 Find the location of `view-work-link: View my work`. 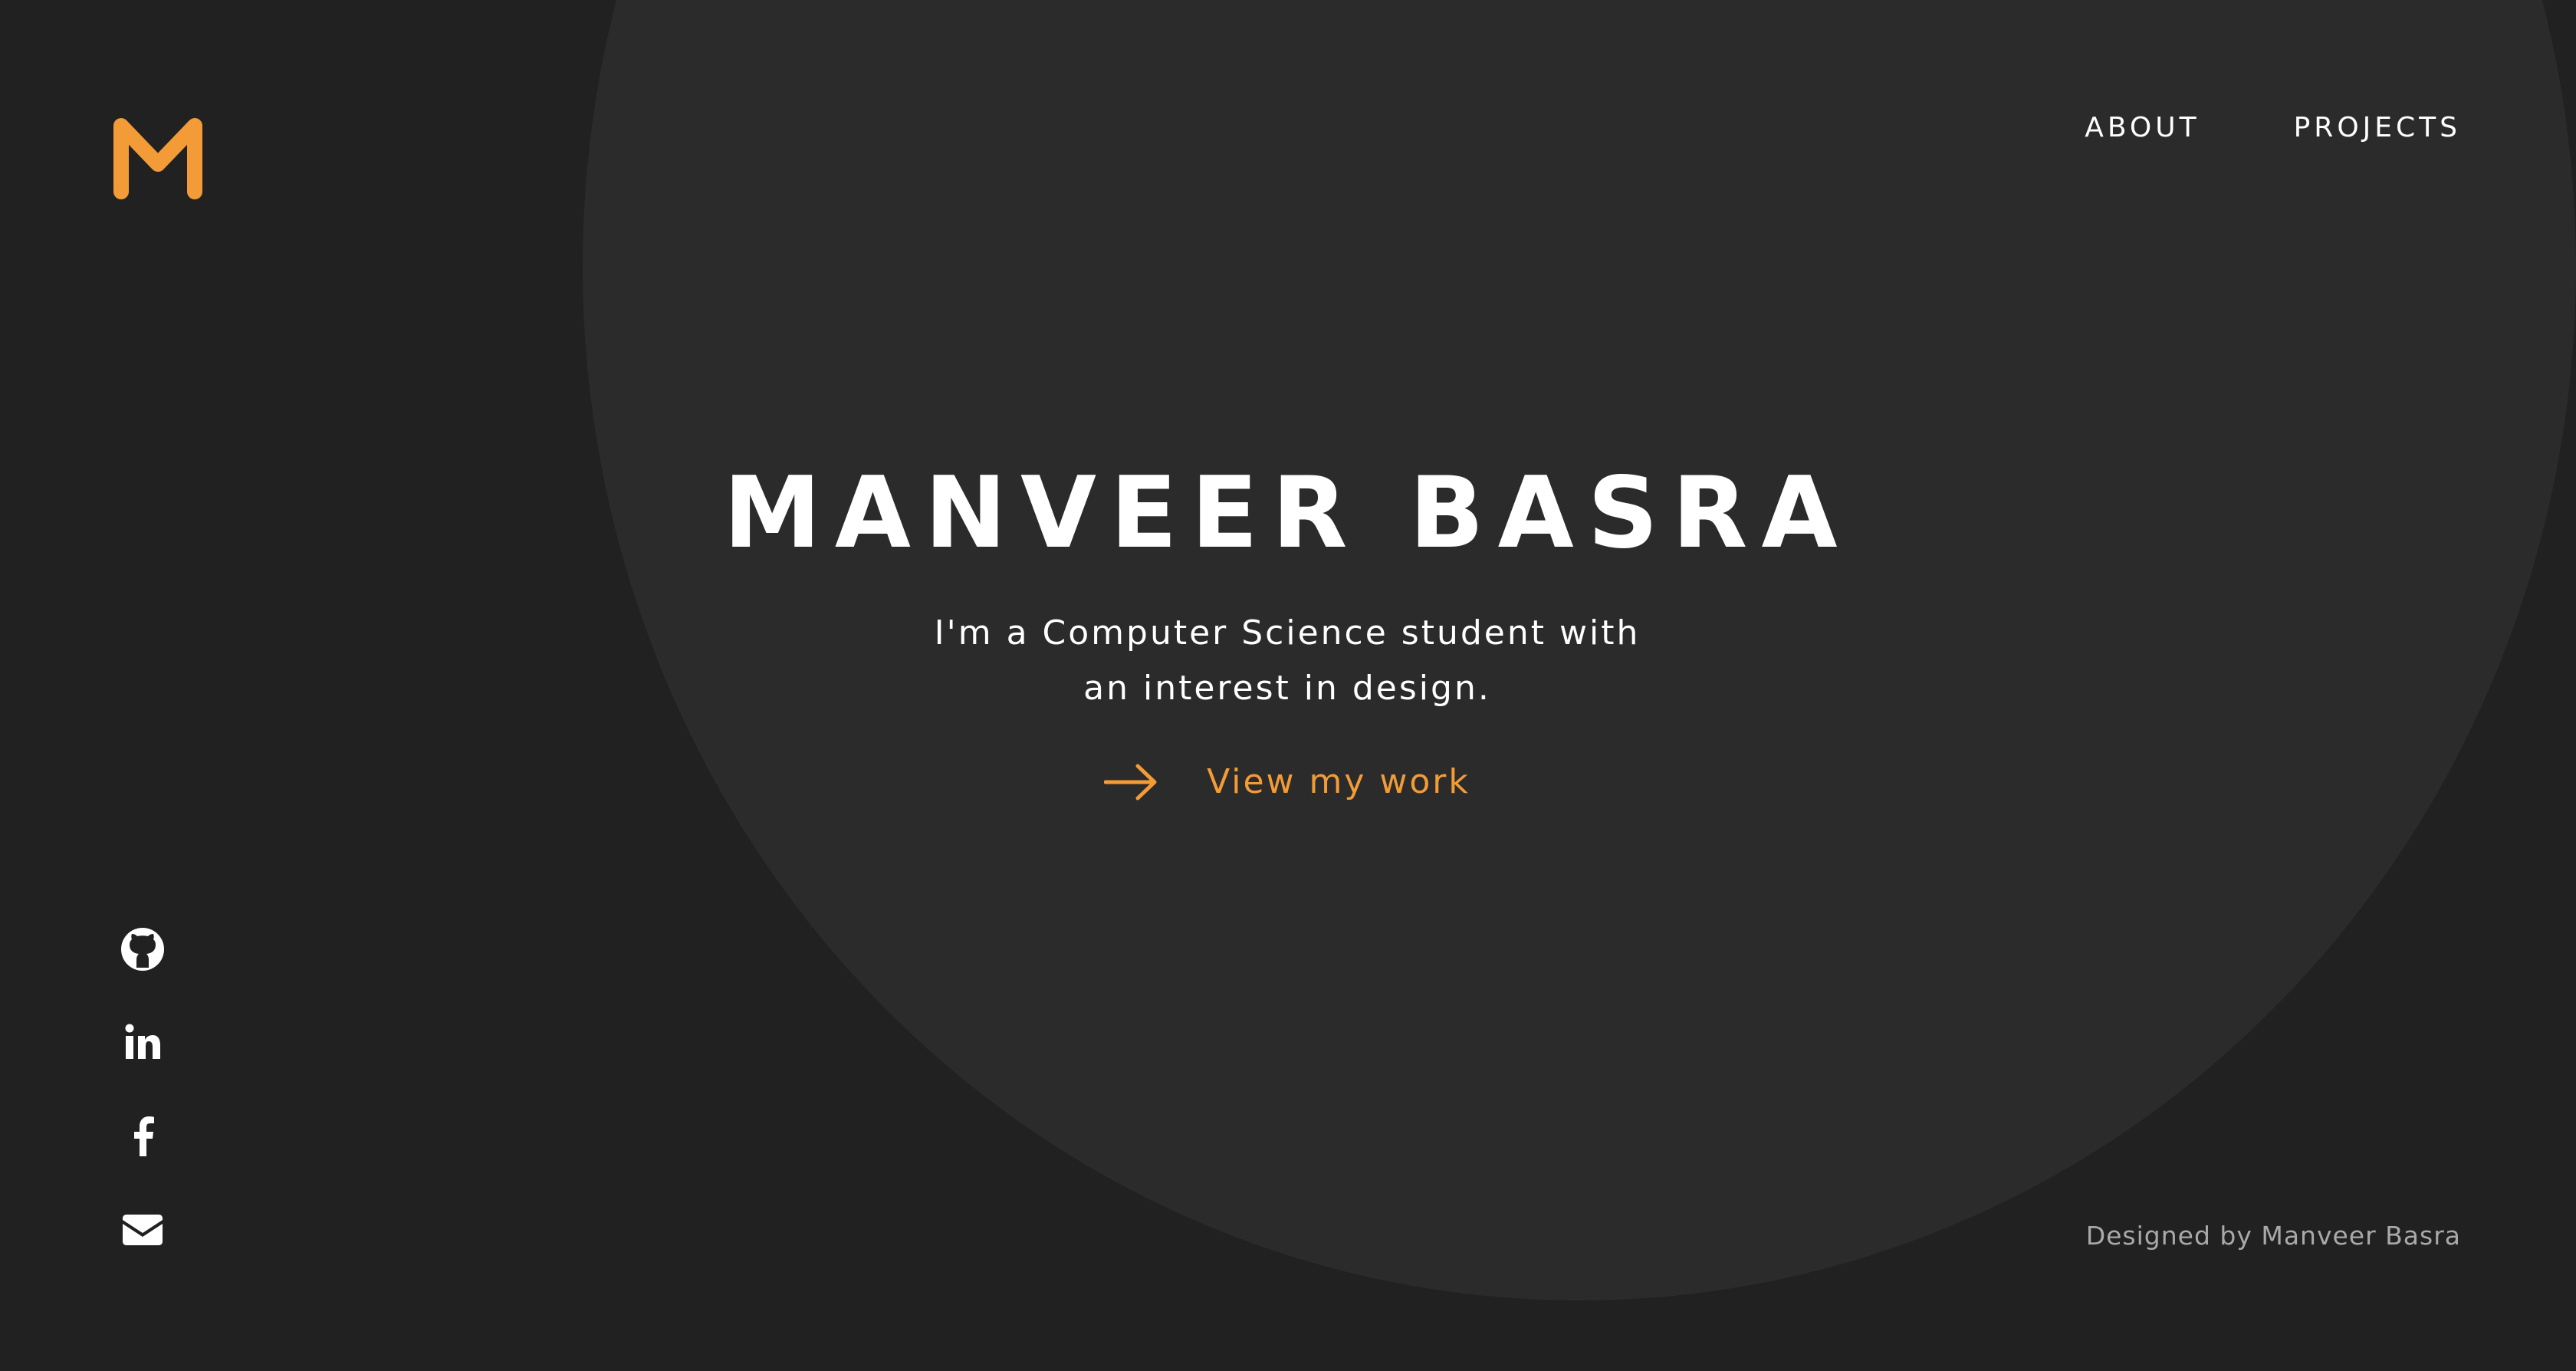

view-work-link: View my work is located at coordinates (1287, 782).